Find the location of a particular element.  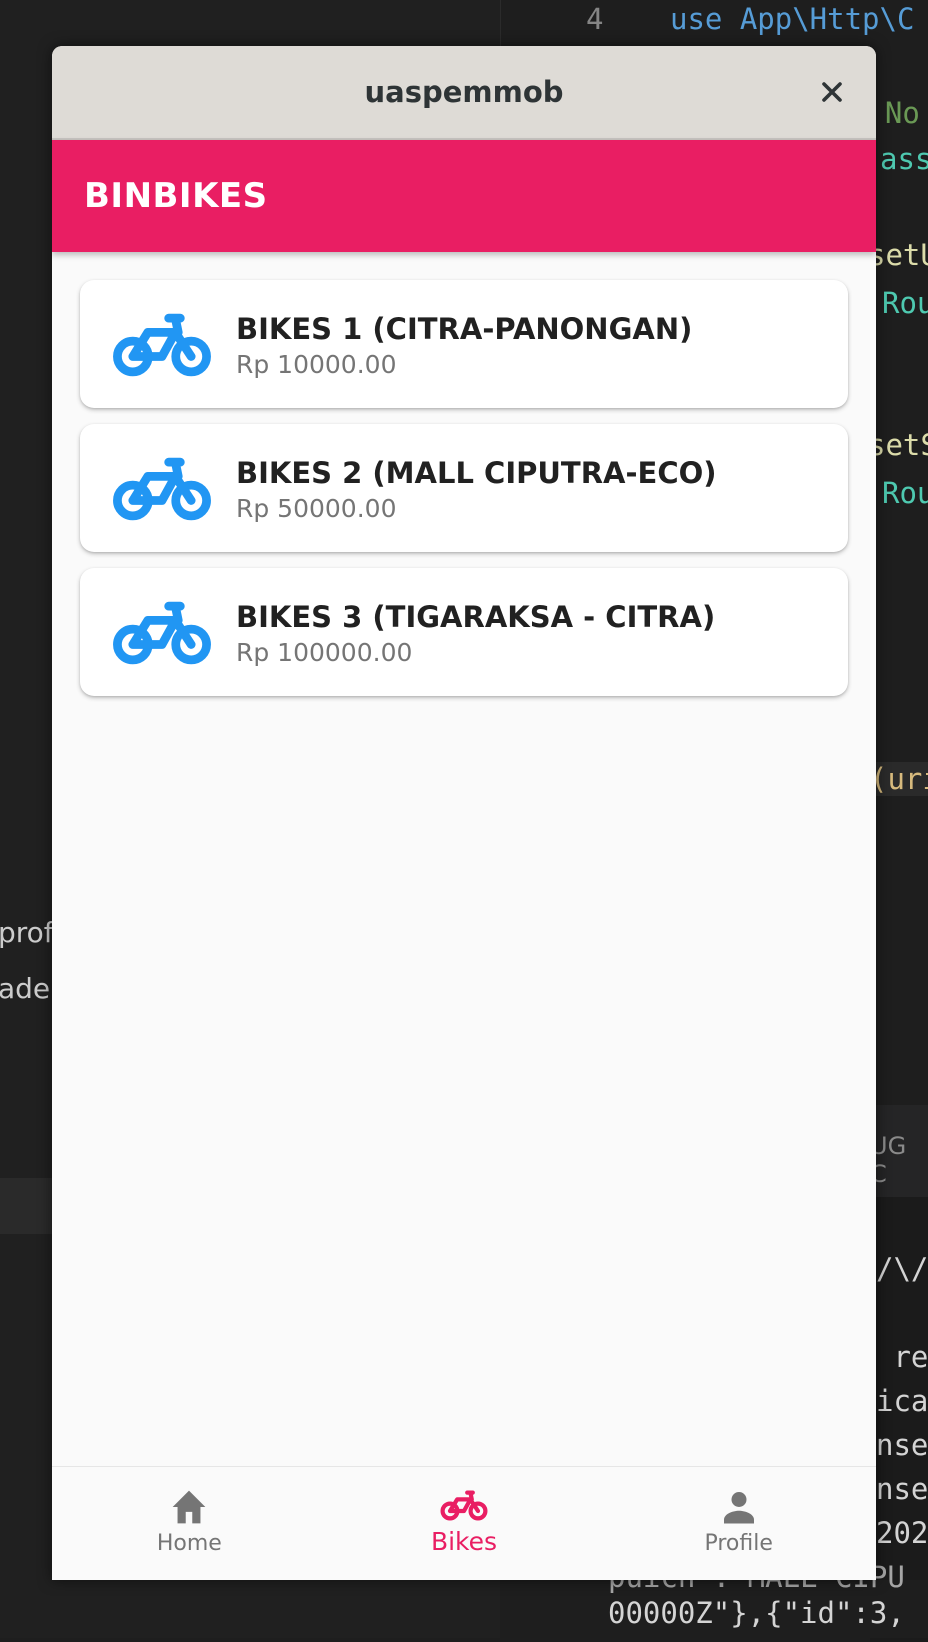

window-title: uaspemmob is located at coordinates (464, 92).